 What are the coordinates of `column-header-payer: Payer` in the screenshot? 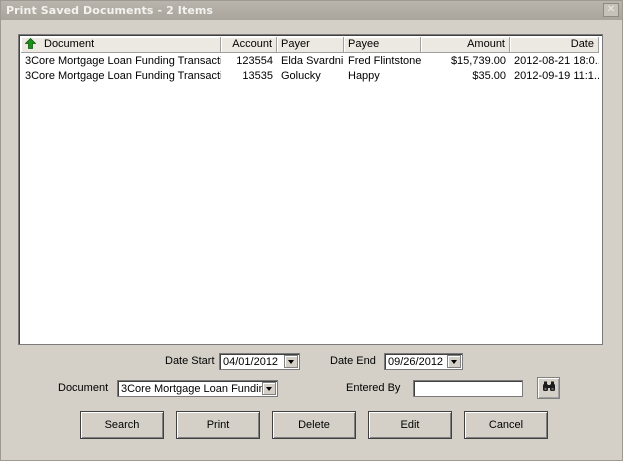 It's located at (310, 45).